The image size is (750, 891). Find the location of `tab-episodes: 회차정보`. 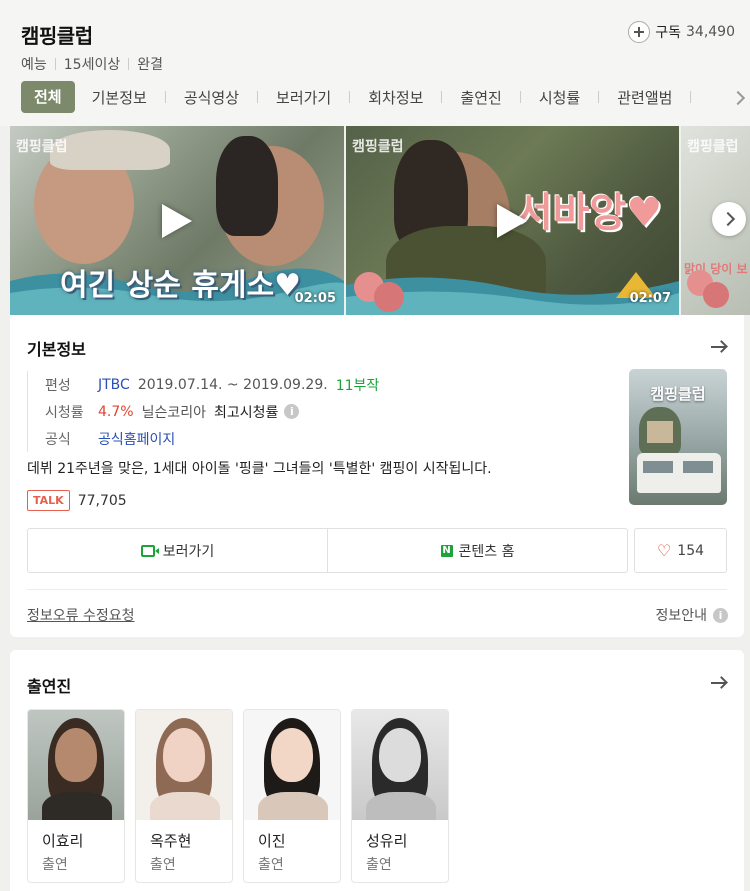

tab-episodes: 회차정보 is located at coordinates (395, 97).